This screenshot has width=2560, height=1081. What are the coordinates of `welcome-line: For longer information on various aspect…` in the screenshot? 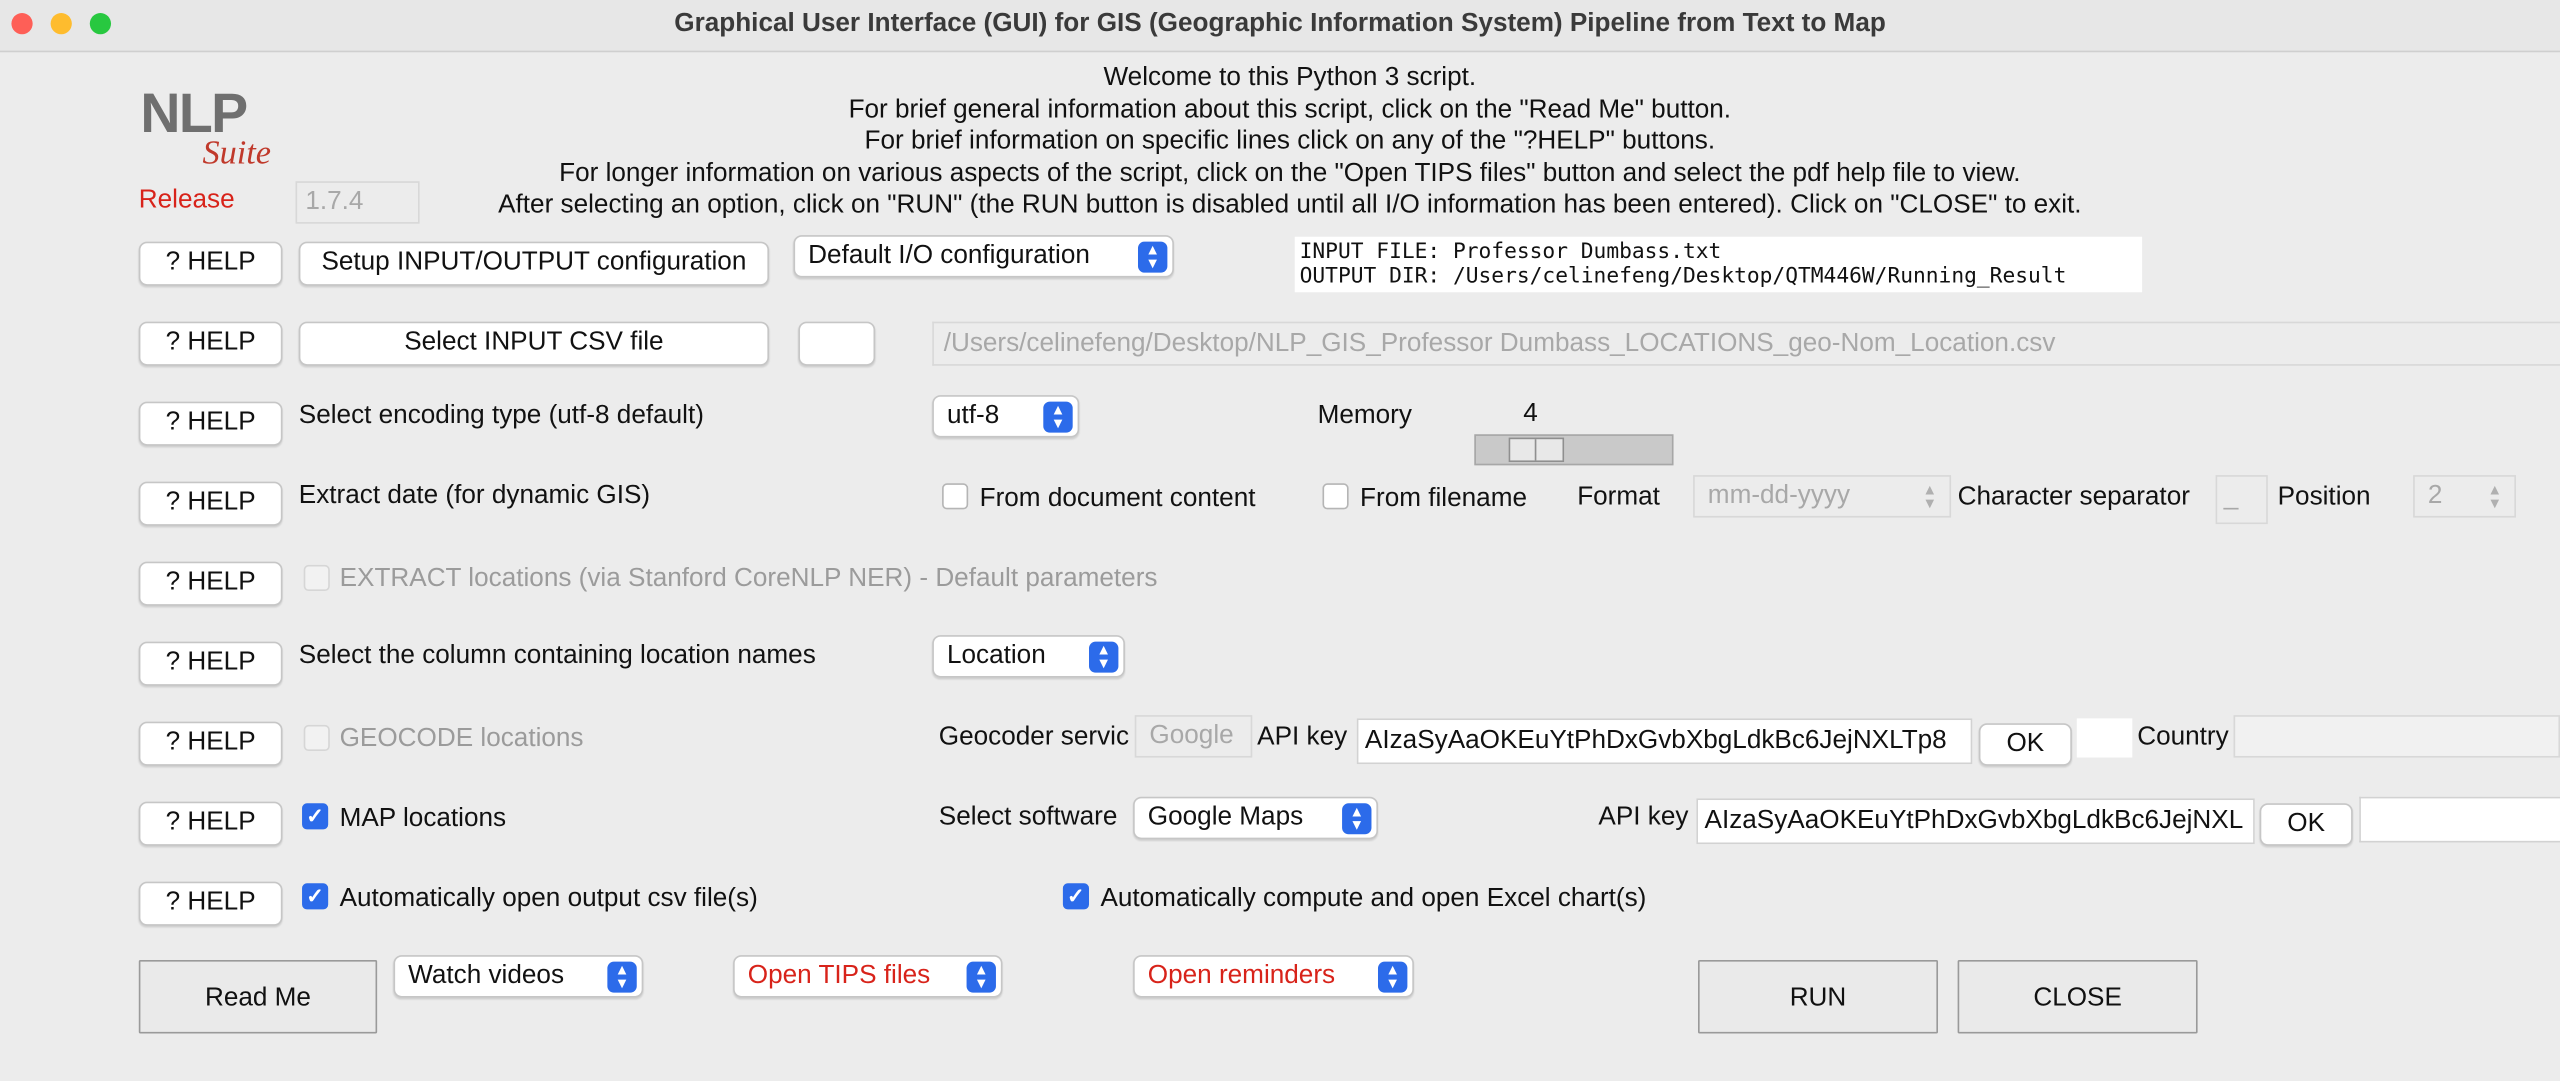 It's located at (1290, 173).